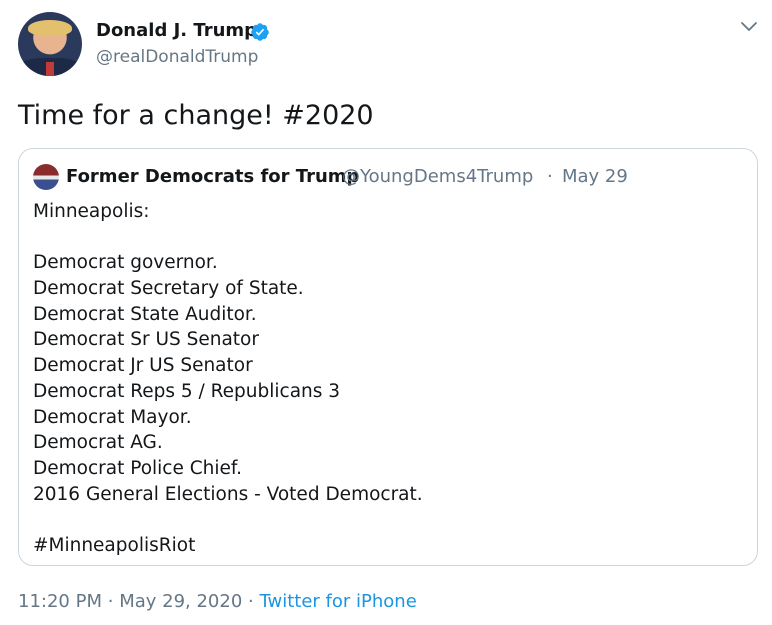 This screenshot has width=772, height=625. What do you see at coordinates (46, 177) in the screenshot?
I see `quoted-author-avatar` at bounding box center [46, 177].